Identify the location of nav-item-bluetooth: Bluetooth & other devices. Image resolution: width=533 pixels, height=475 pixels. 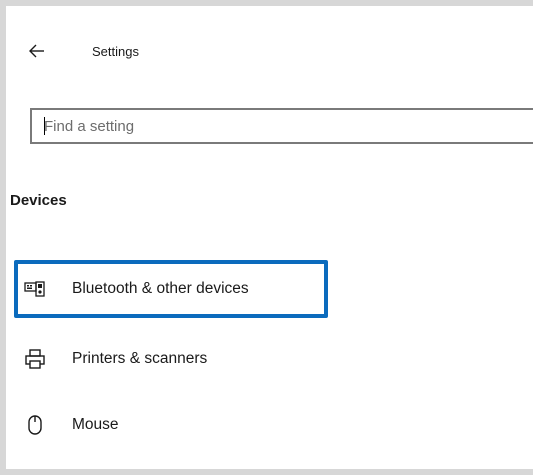
(171, 289).